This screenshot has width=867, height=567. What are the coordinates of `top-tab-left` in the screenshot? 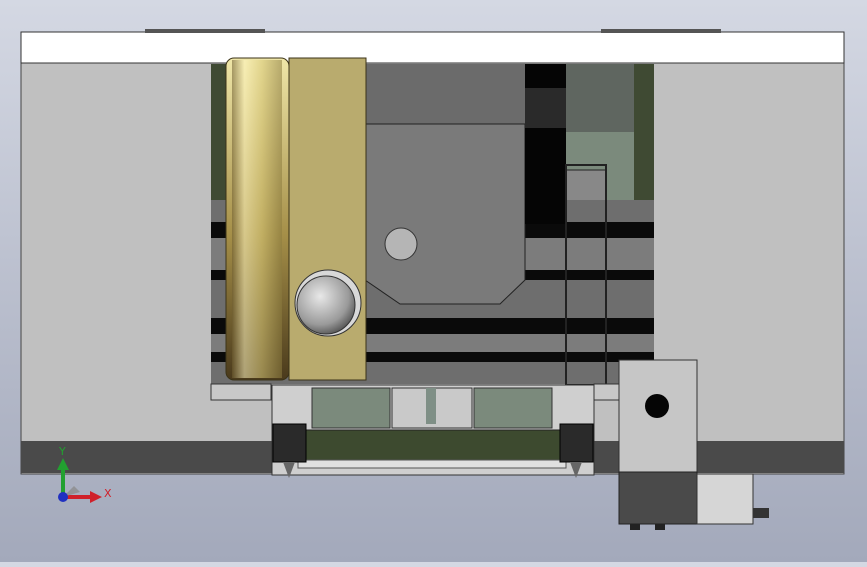 It's located at (205, 31).